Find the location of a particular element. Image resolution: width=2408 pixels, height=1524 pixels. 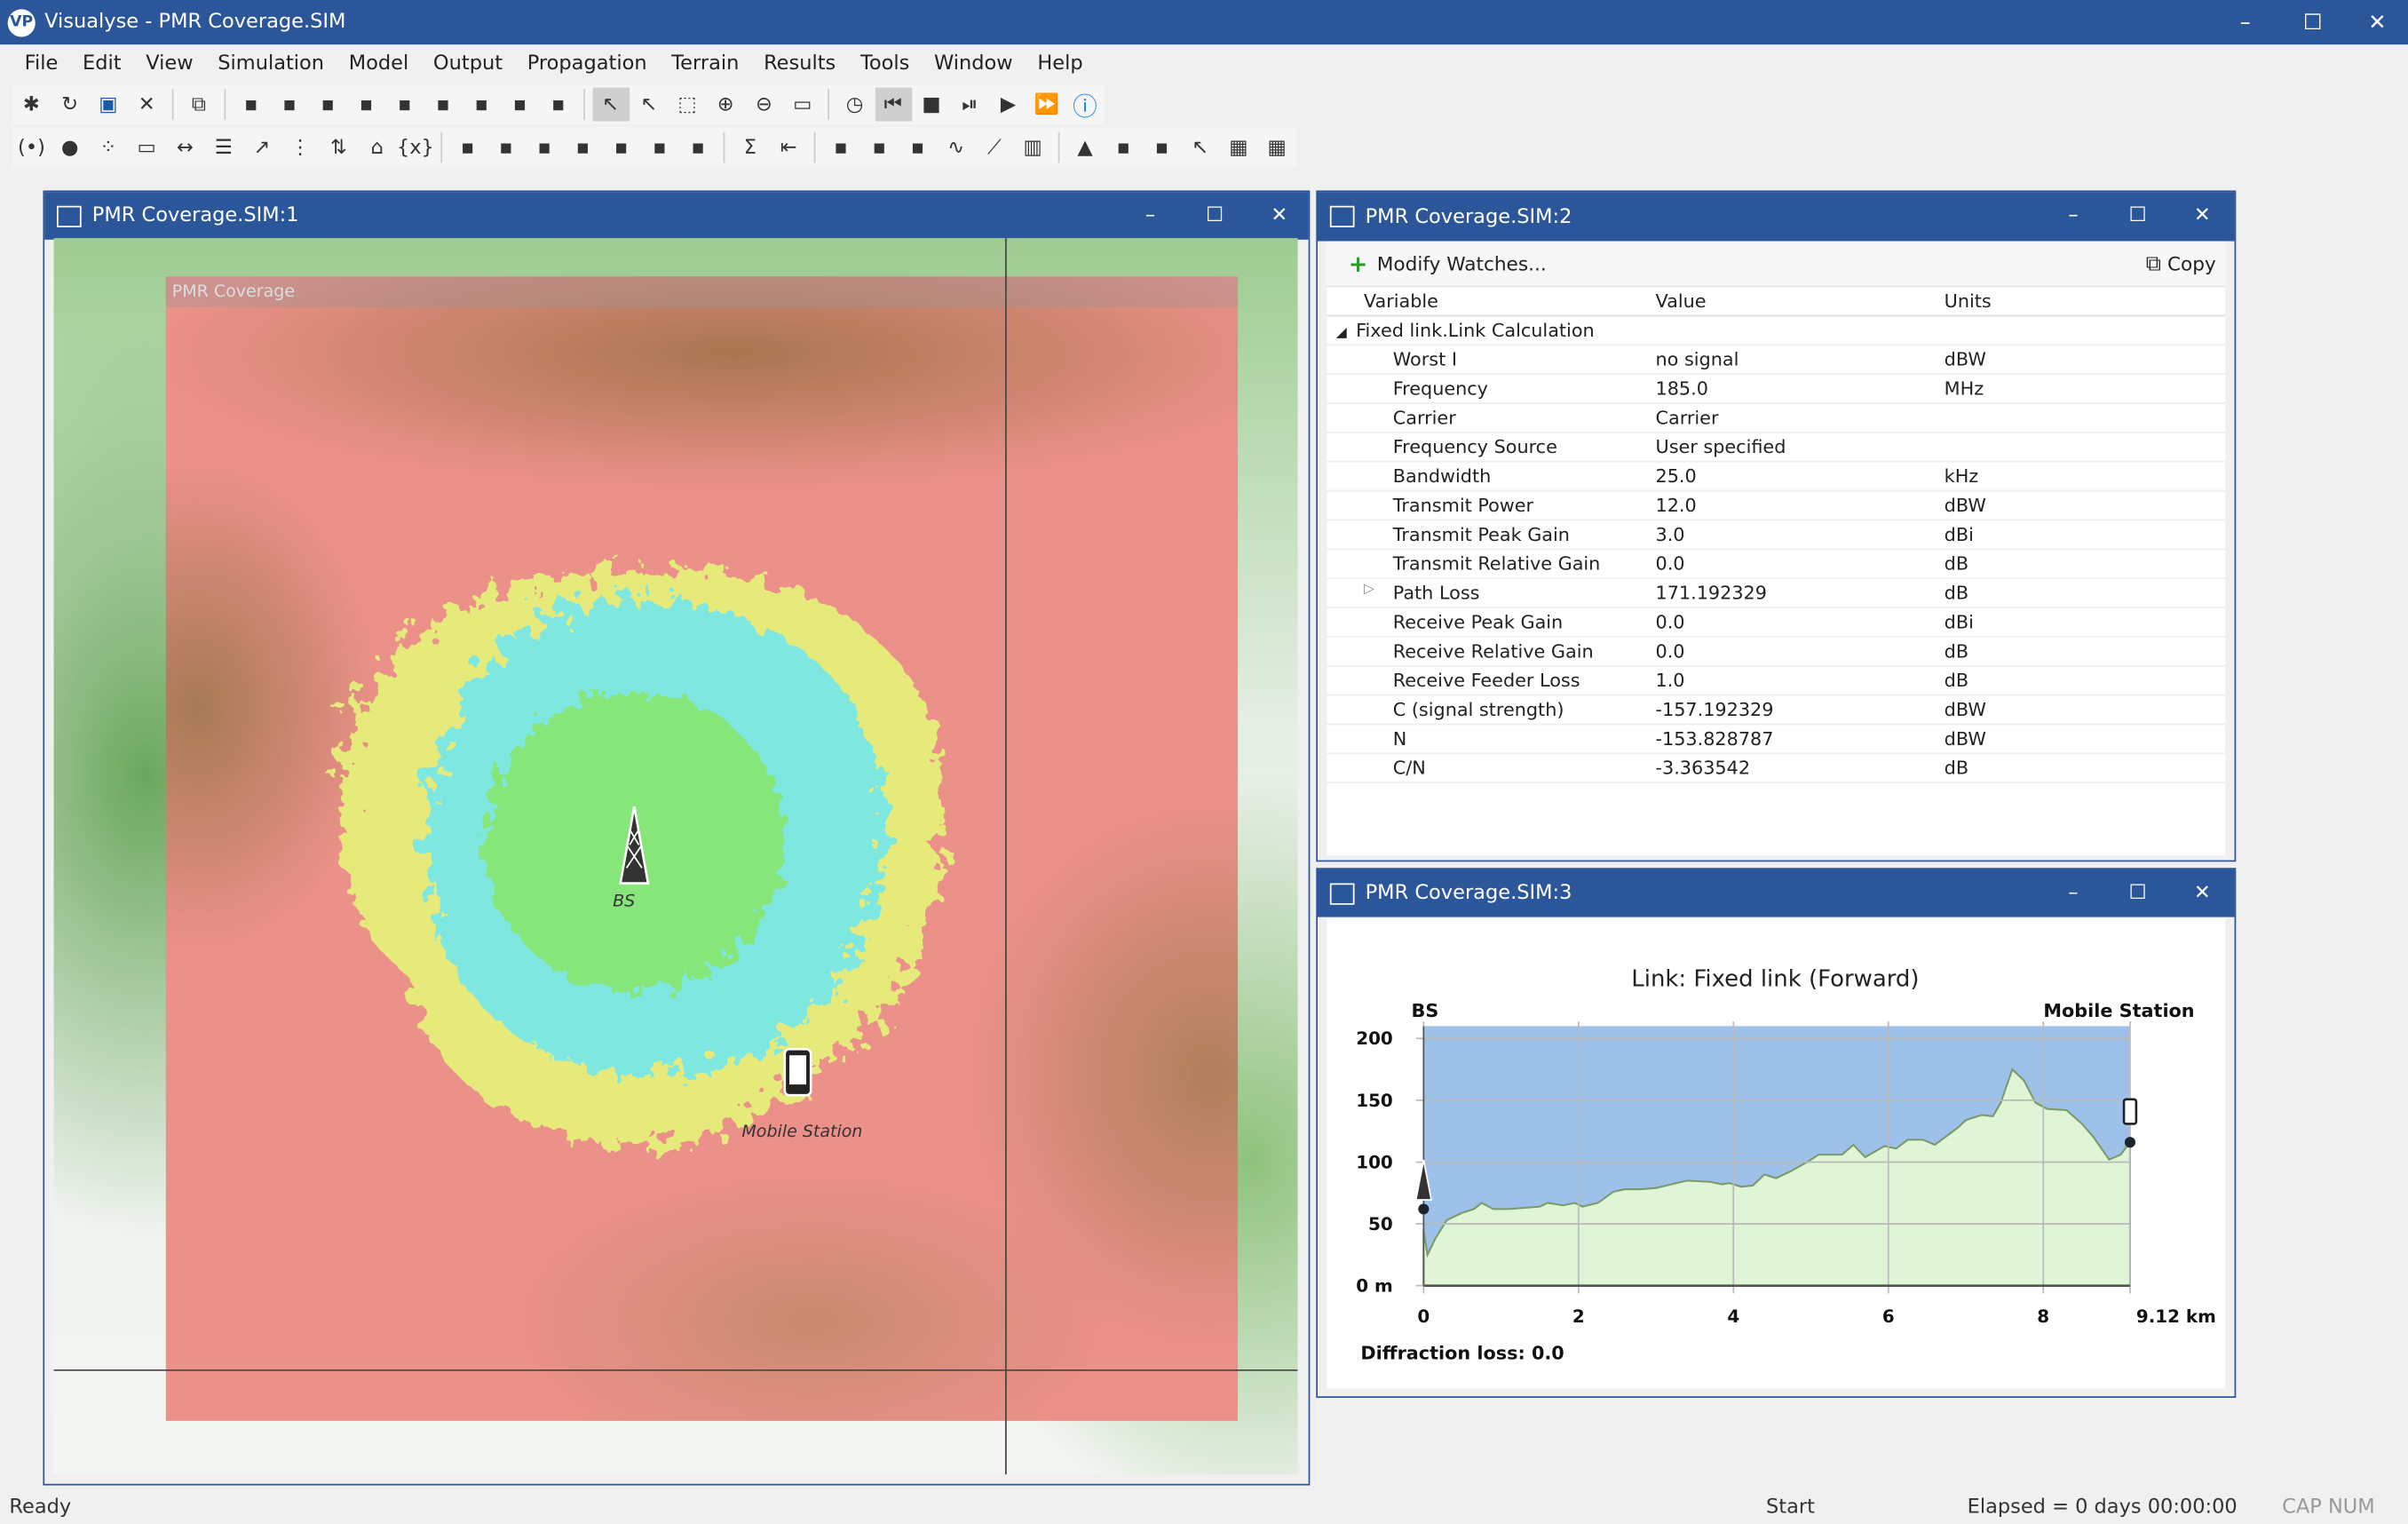

table-row: C (signal strength) -157.192329 dBW is located at coordinates (1776, 711).